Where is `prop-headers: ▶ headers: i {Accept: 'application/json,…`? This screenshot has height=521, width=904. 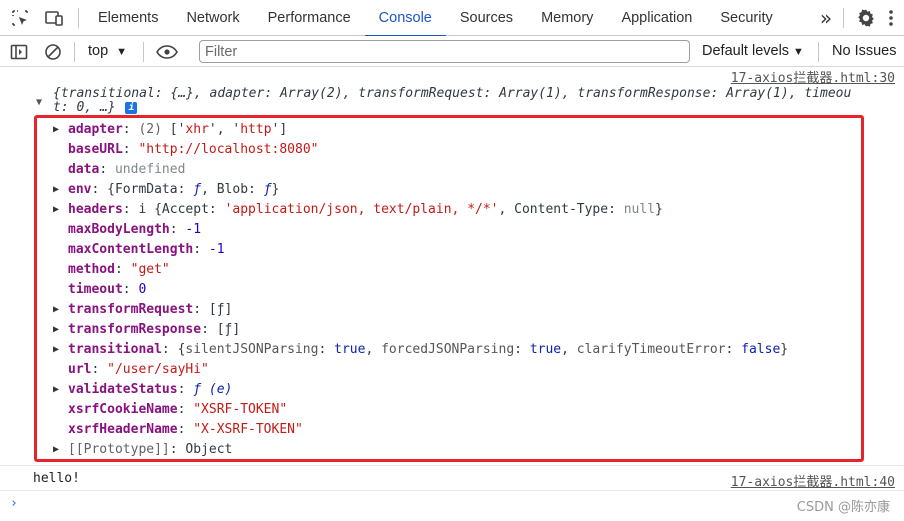 prop-headers: ▶ headers: i {Accept: 'application/json,… is located at coordinates (457, 210).